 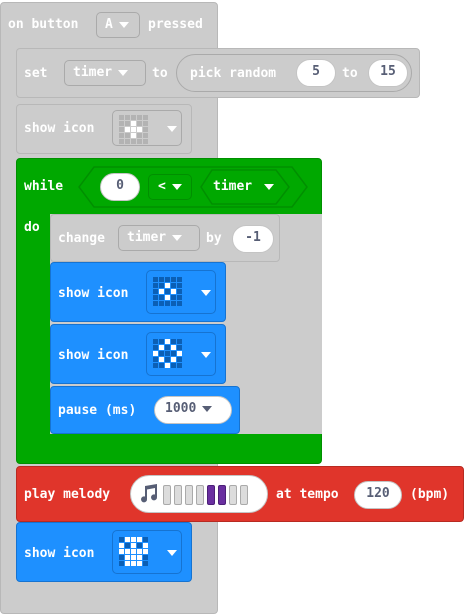 I want to click on diamond-icon, so click(x=167, y=291).